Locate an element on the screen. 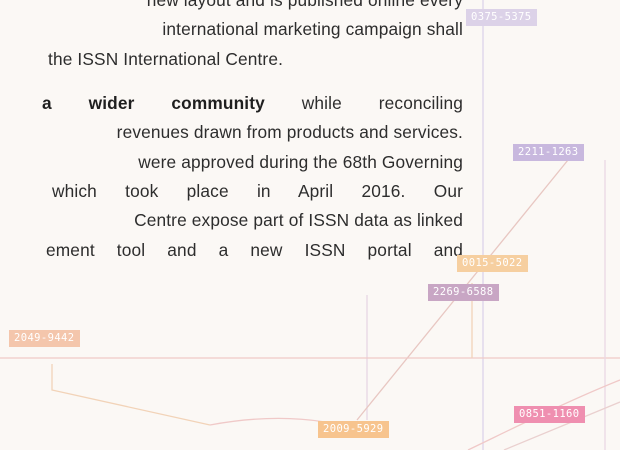 Image resolution: width=620 pixels, height=450 pixels. issn-tag-2049-9442: 2049-9442 is located at coordinates (44, 338).